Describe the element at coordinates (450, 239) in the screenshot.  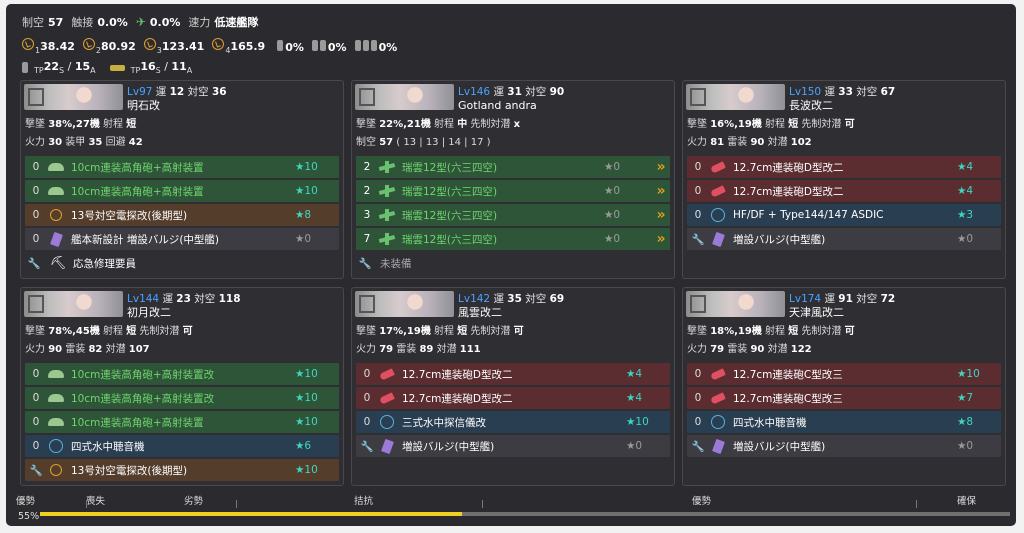
I see `slot-label: 瑞雲12型(六三四空)` at that location.